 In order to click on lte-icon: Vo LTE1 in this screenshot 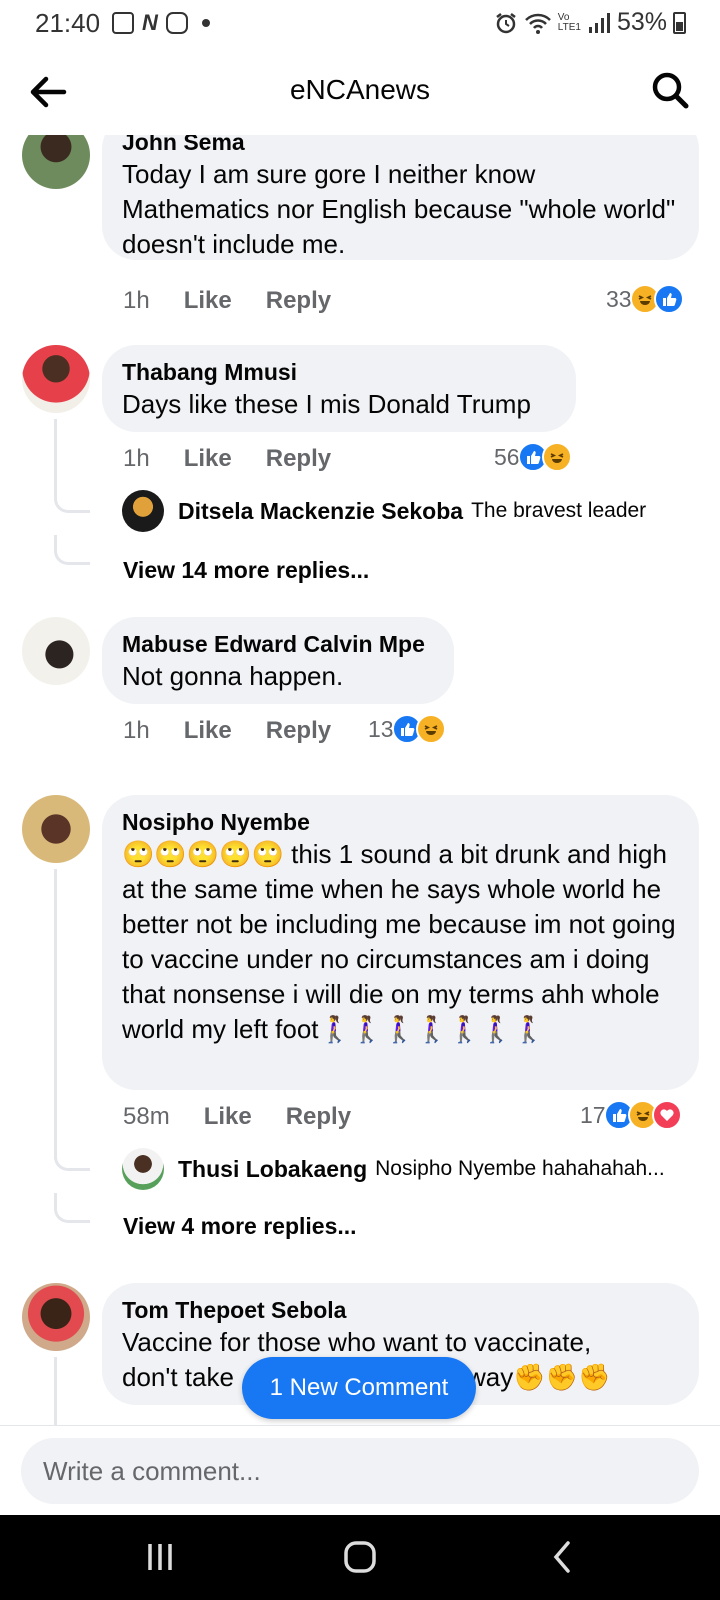, I will do `click(569, 22)`.